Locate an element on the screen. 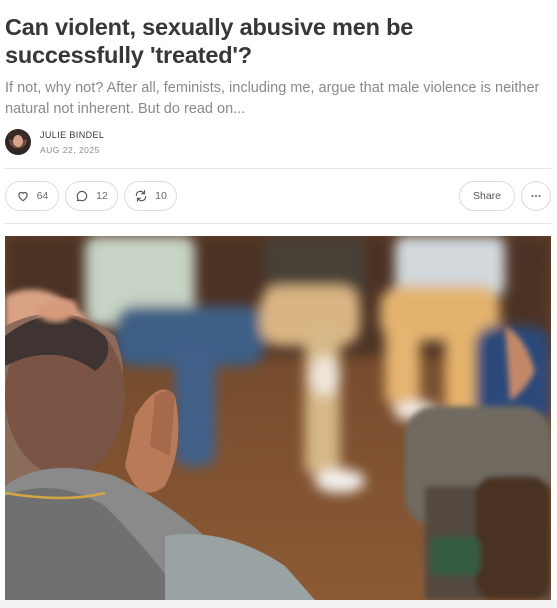 The width and height of the screenshot is (557, 608). like-count: 64 is located at coordinates (42, 196).